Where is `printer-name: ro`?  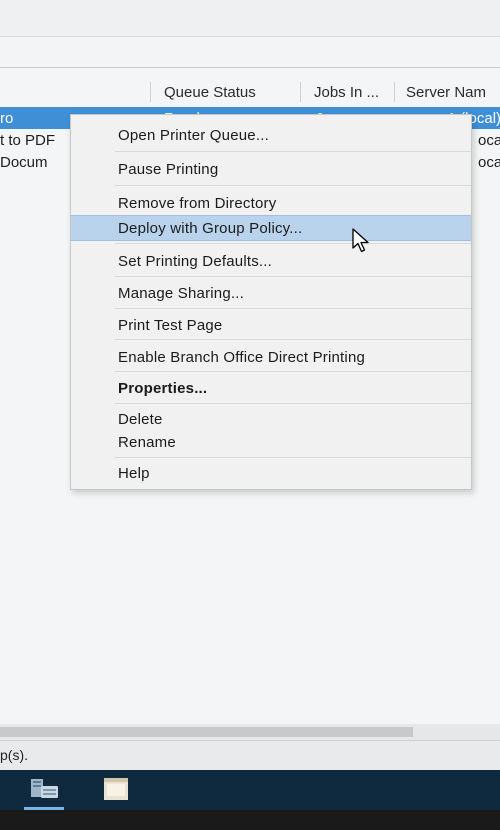 printer-name: ro is located at coordinates (7, 118).